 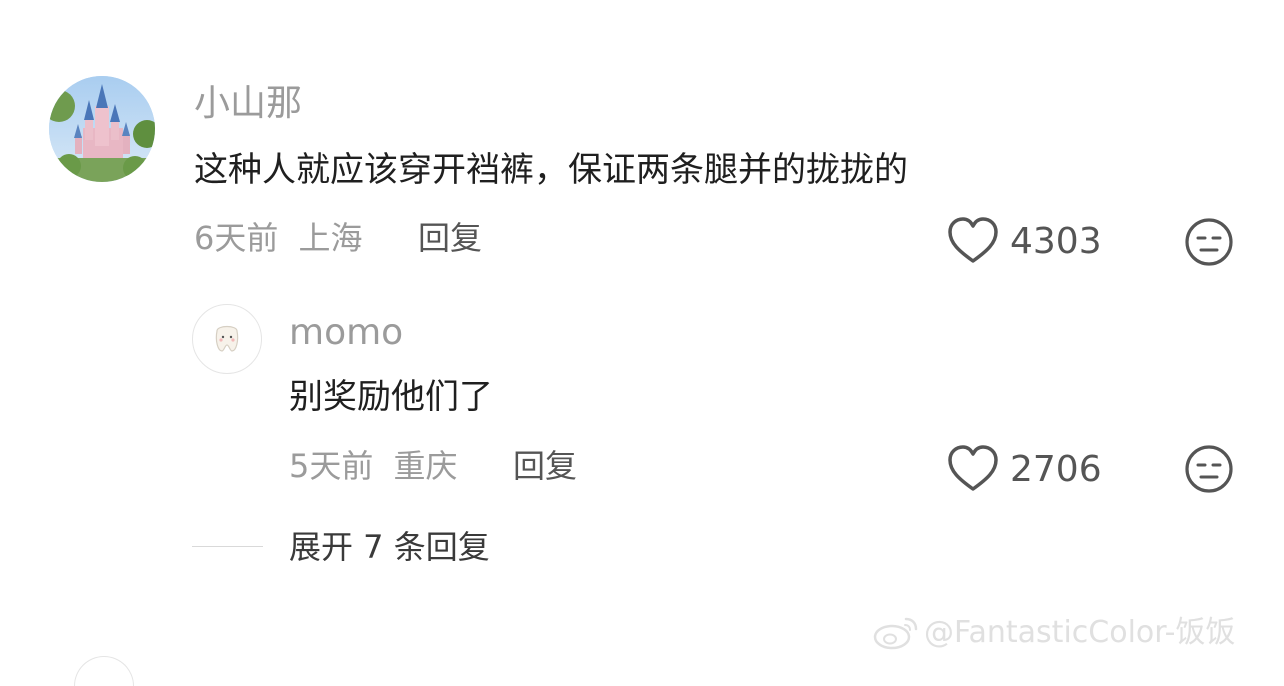 I want to click on expand-divider, so click(x=227, y=546).